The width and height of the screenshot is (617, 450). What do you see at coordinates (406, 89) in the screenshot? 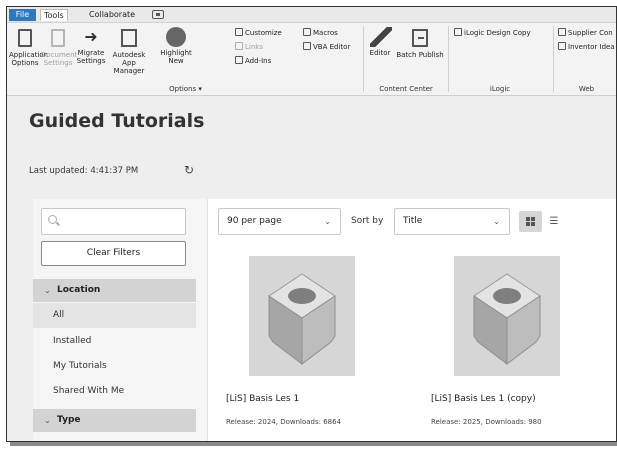
I see `content-center-panel-label: Content Center` at bounding box center [406, 89].